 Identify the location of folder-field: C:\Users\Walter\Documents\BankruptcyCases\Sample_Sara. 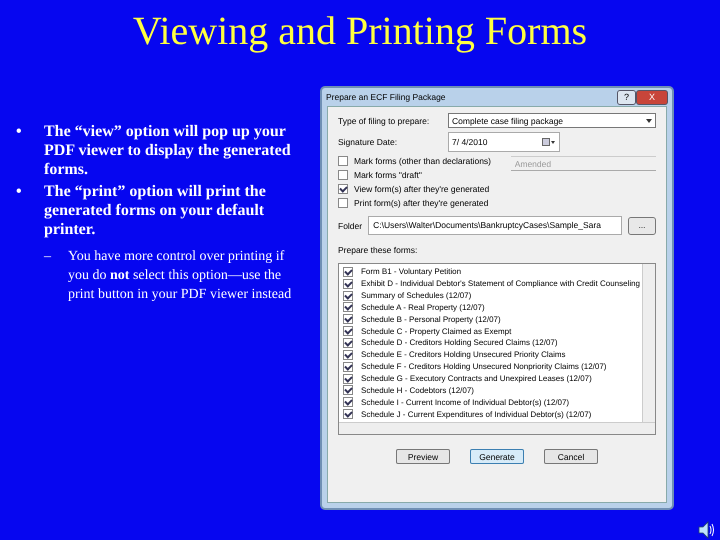
(495, 225).